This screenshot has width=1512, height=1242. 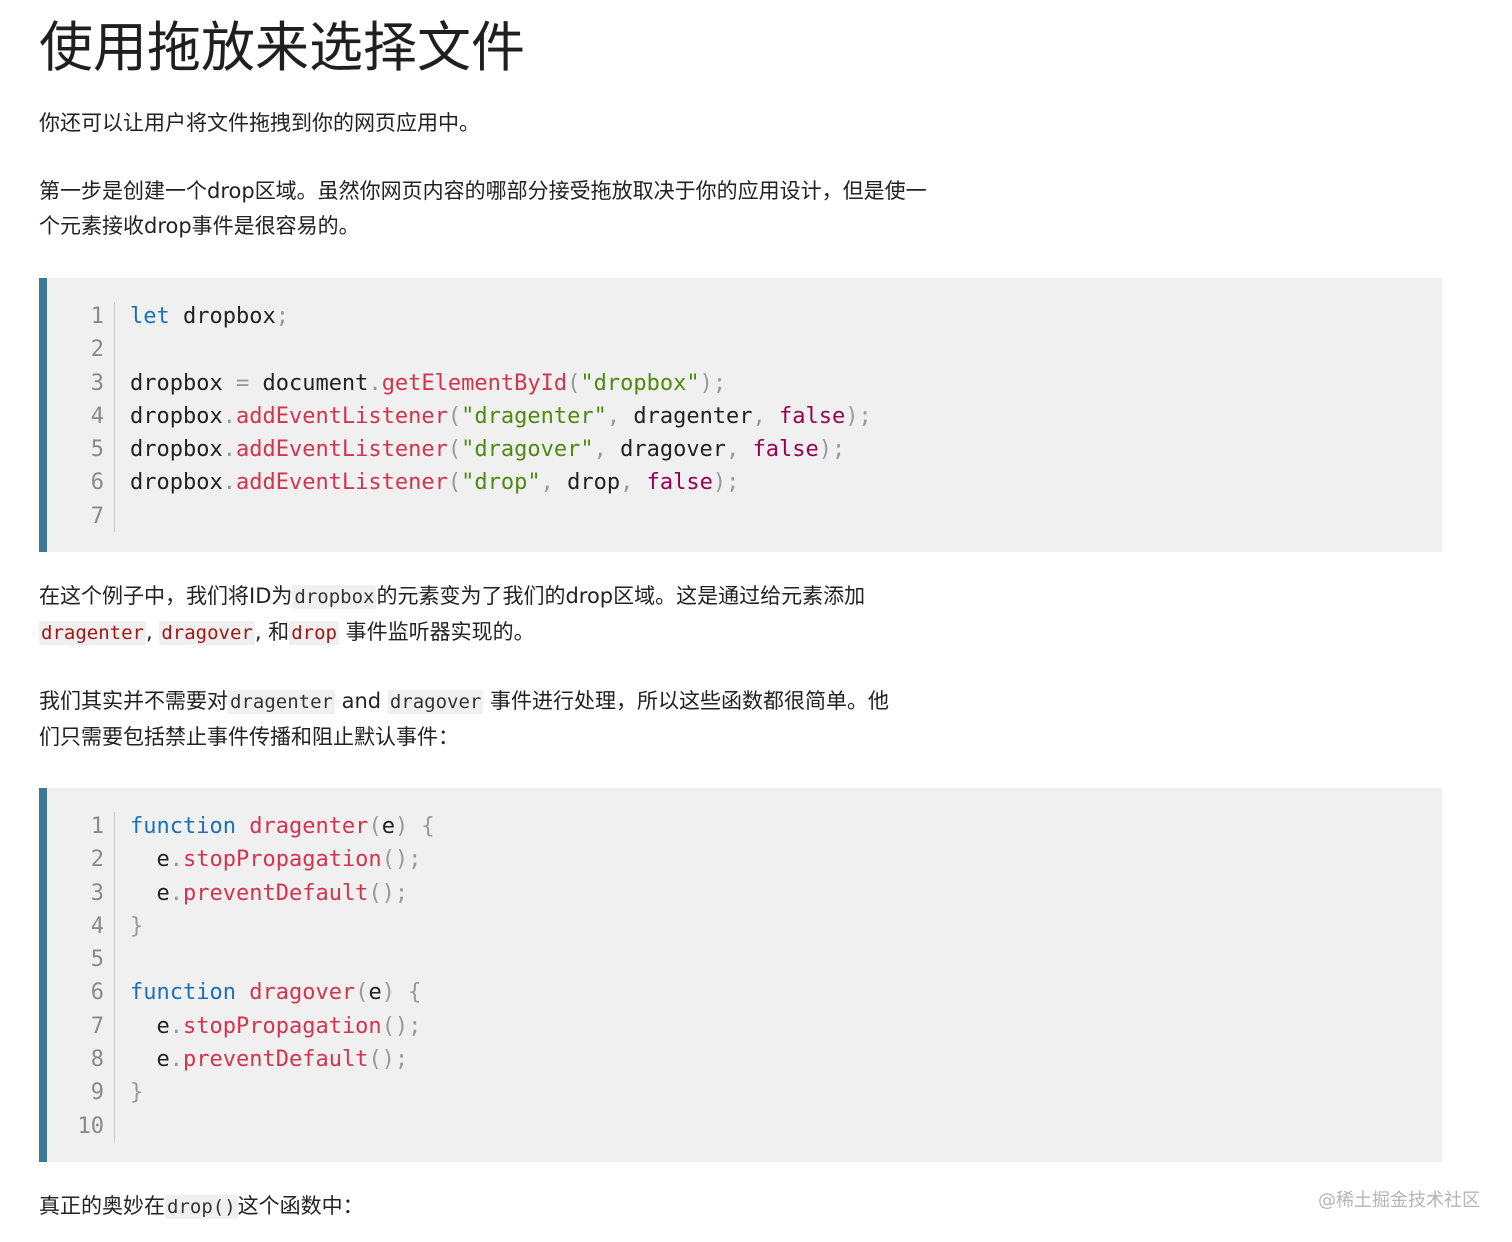 I want to click on text: 这个函数中：, so click(x=300, y=1206).